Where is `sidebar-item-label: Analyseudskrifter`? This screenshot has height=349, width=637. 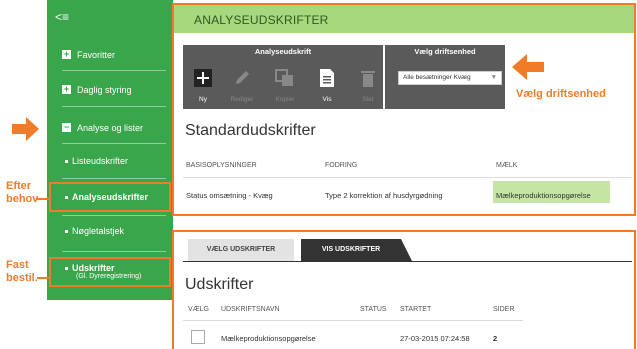
sidebar-item-label: Analyseudskrifter is located at coordinates (110, 197).